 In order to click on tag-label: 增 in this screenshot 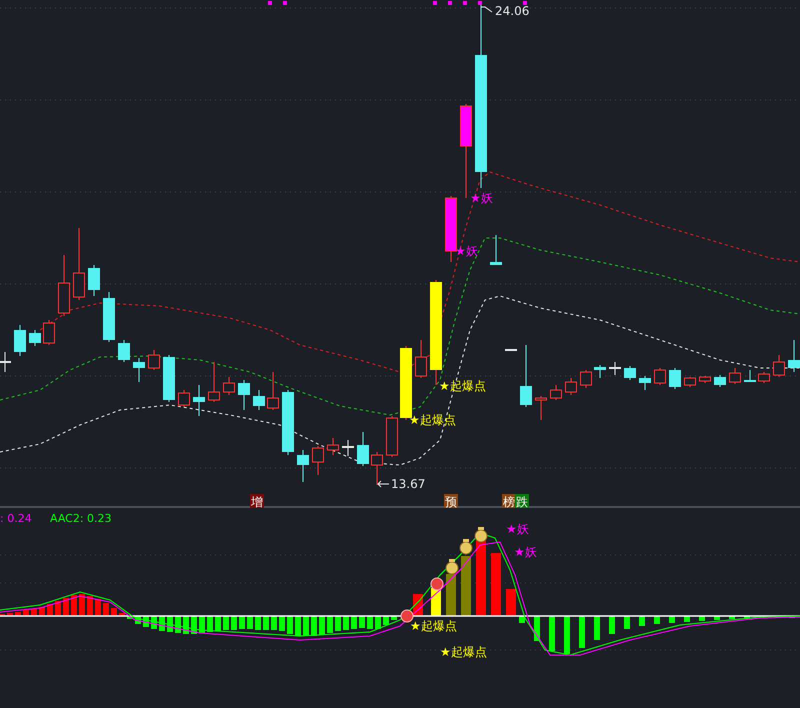, I will do `click(257, 502)`.